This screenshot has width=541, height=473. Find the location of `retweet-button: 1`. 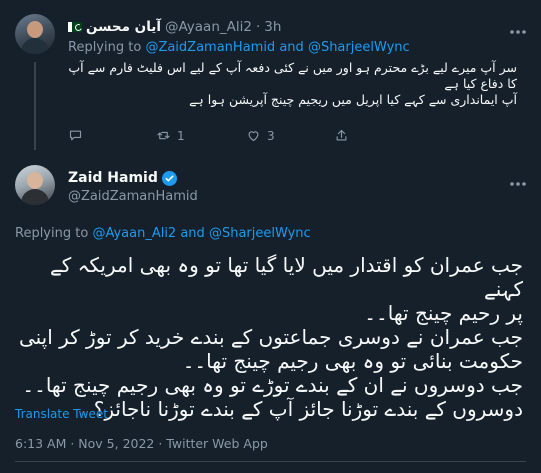

retweet-button: 1 is located at coordinates (170, 135).